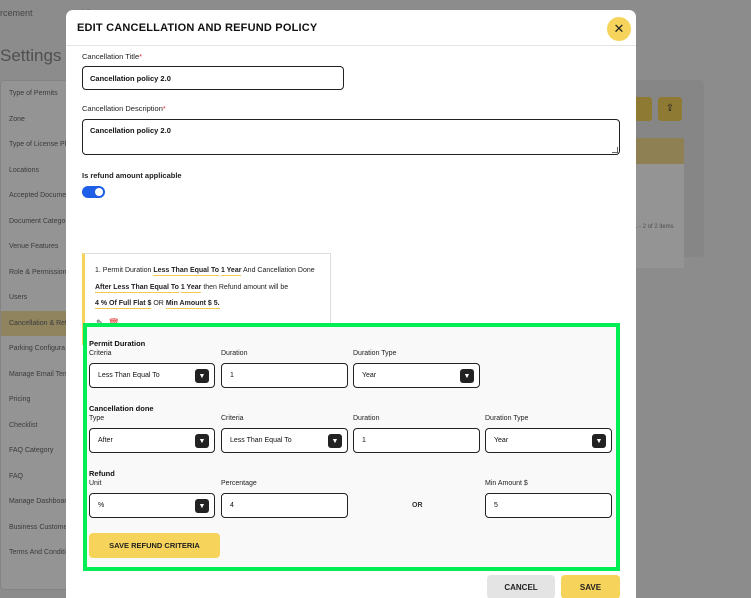 The height and width of the screenshot is (598, 751). What do you see at coordinates (232, 418) in the screenshot?
I see `cancellation-criteria-label: Criteria` at bounding box center [232, 418].